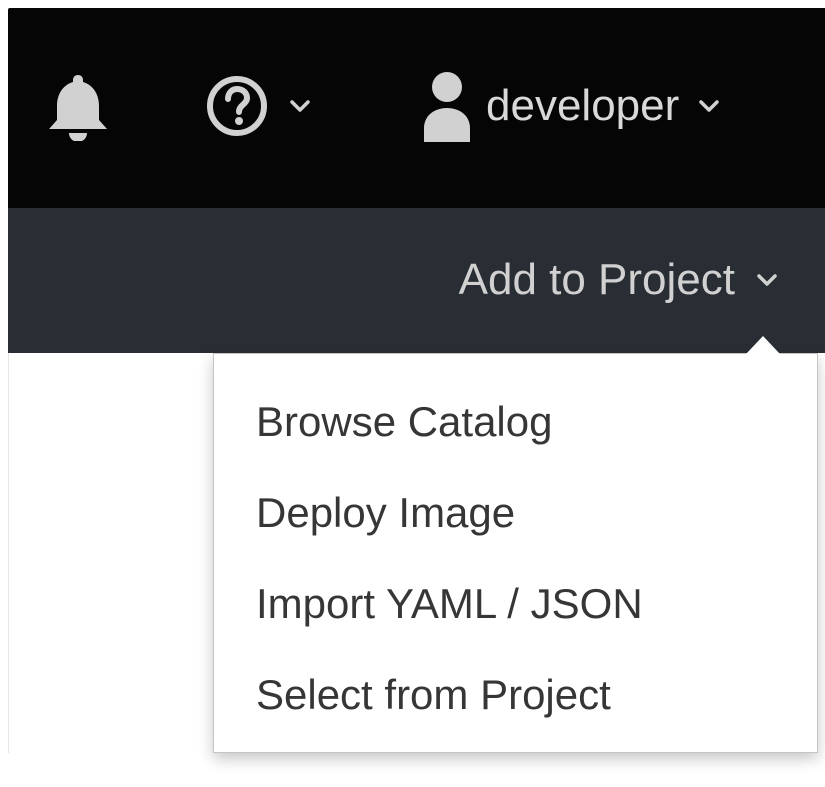  Describe the element at coordinates (449, 429) in the screenshot. I see `menu-item-browse-catalog: Browse Catalog` at that location.